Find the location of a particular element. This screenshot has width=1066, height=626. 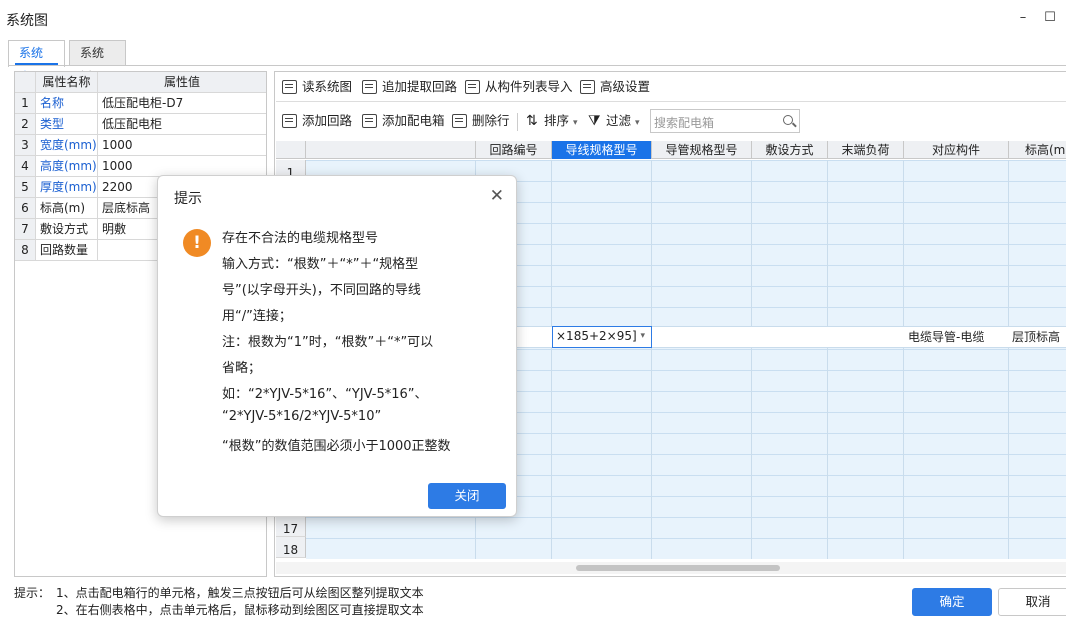

dialog-message-line: 注：根数为“1”时，“根数”＋“*”可以 is located at coordinates (328, 342).